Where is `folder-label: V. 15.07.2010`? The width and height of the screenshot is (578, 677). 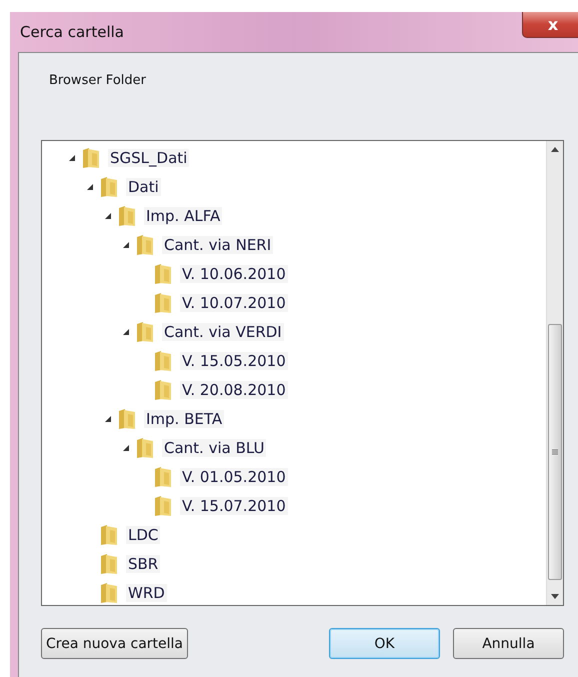 folder-label: V. 15.07.2010 is located at coordinates (234, 505).